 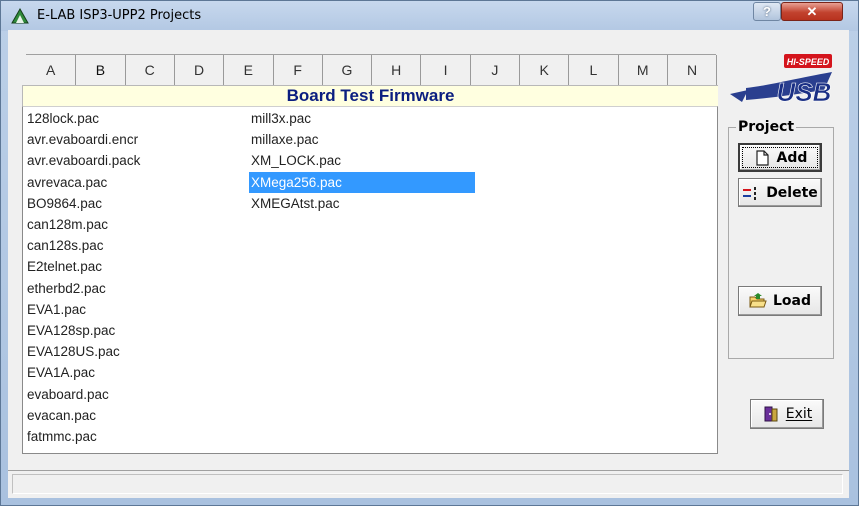 I want to click on file-item: avr.evaboardi.encr, so click(x=81, y=139).